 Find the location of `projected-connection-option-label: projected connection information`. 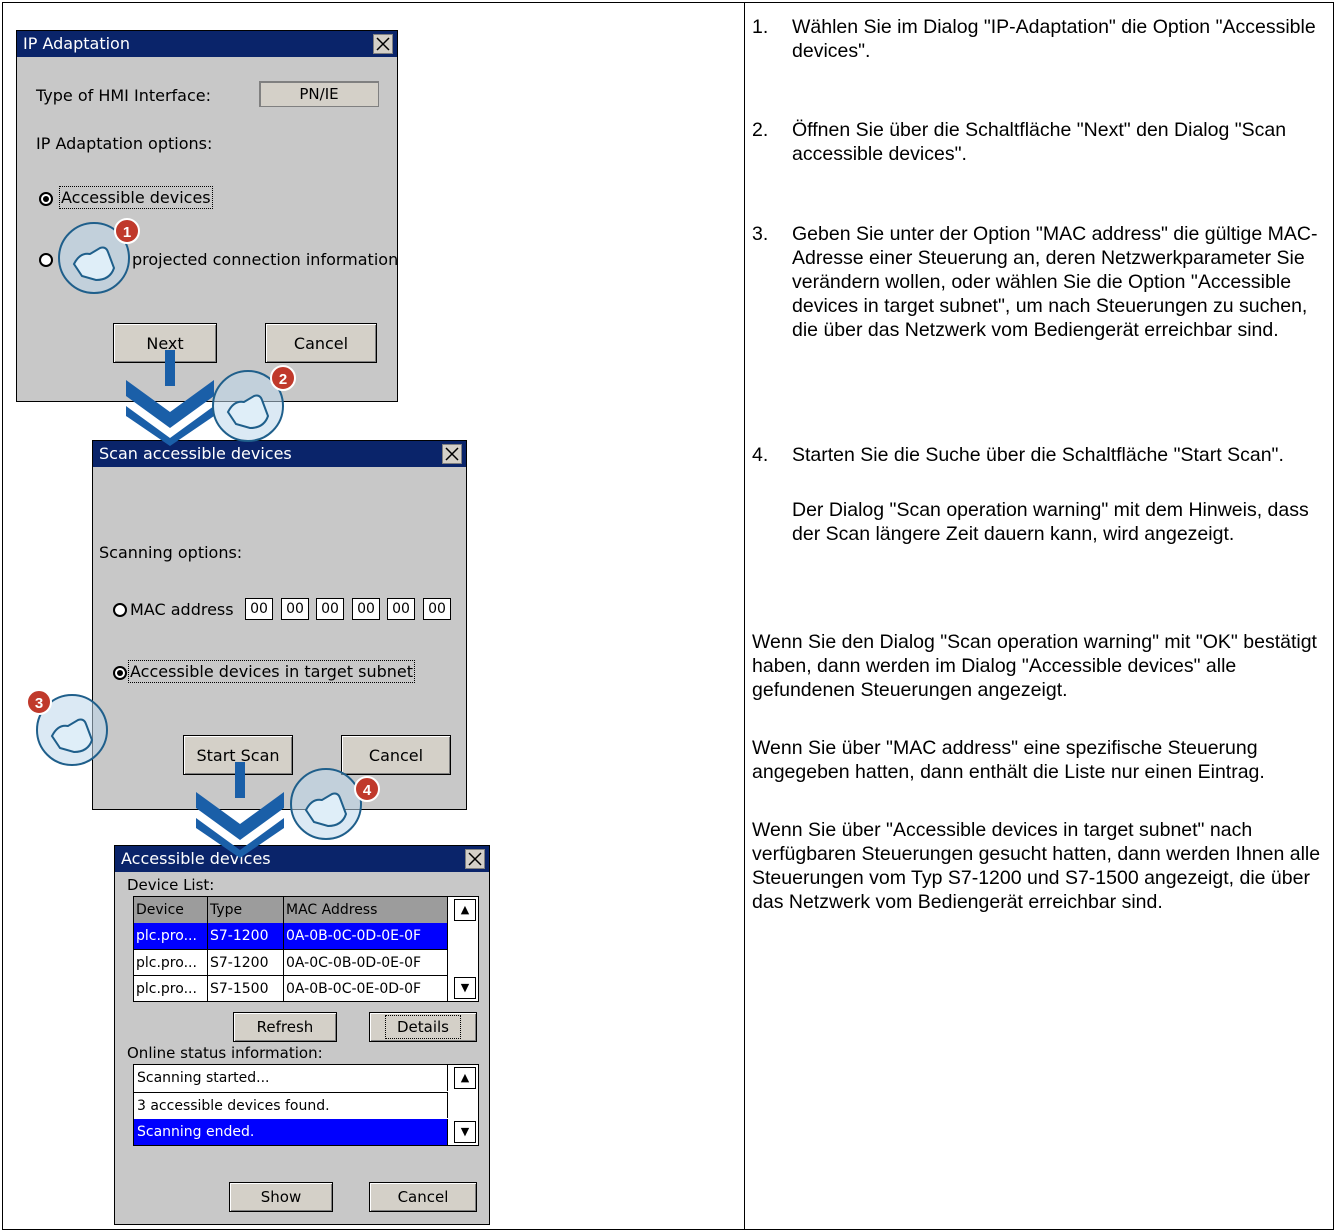

projected-connection-option-label: projected connection information is located at coordinates (265, 259).